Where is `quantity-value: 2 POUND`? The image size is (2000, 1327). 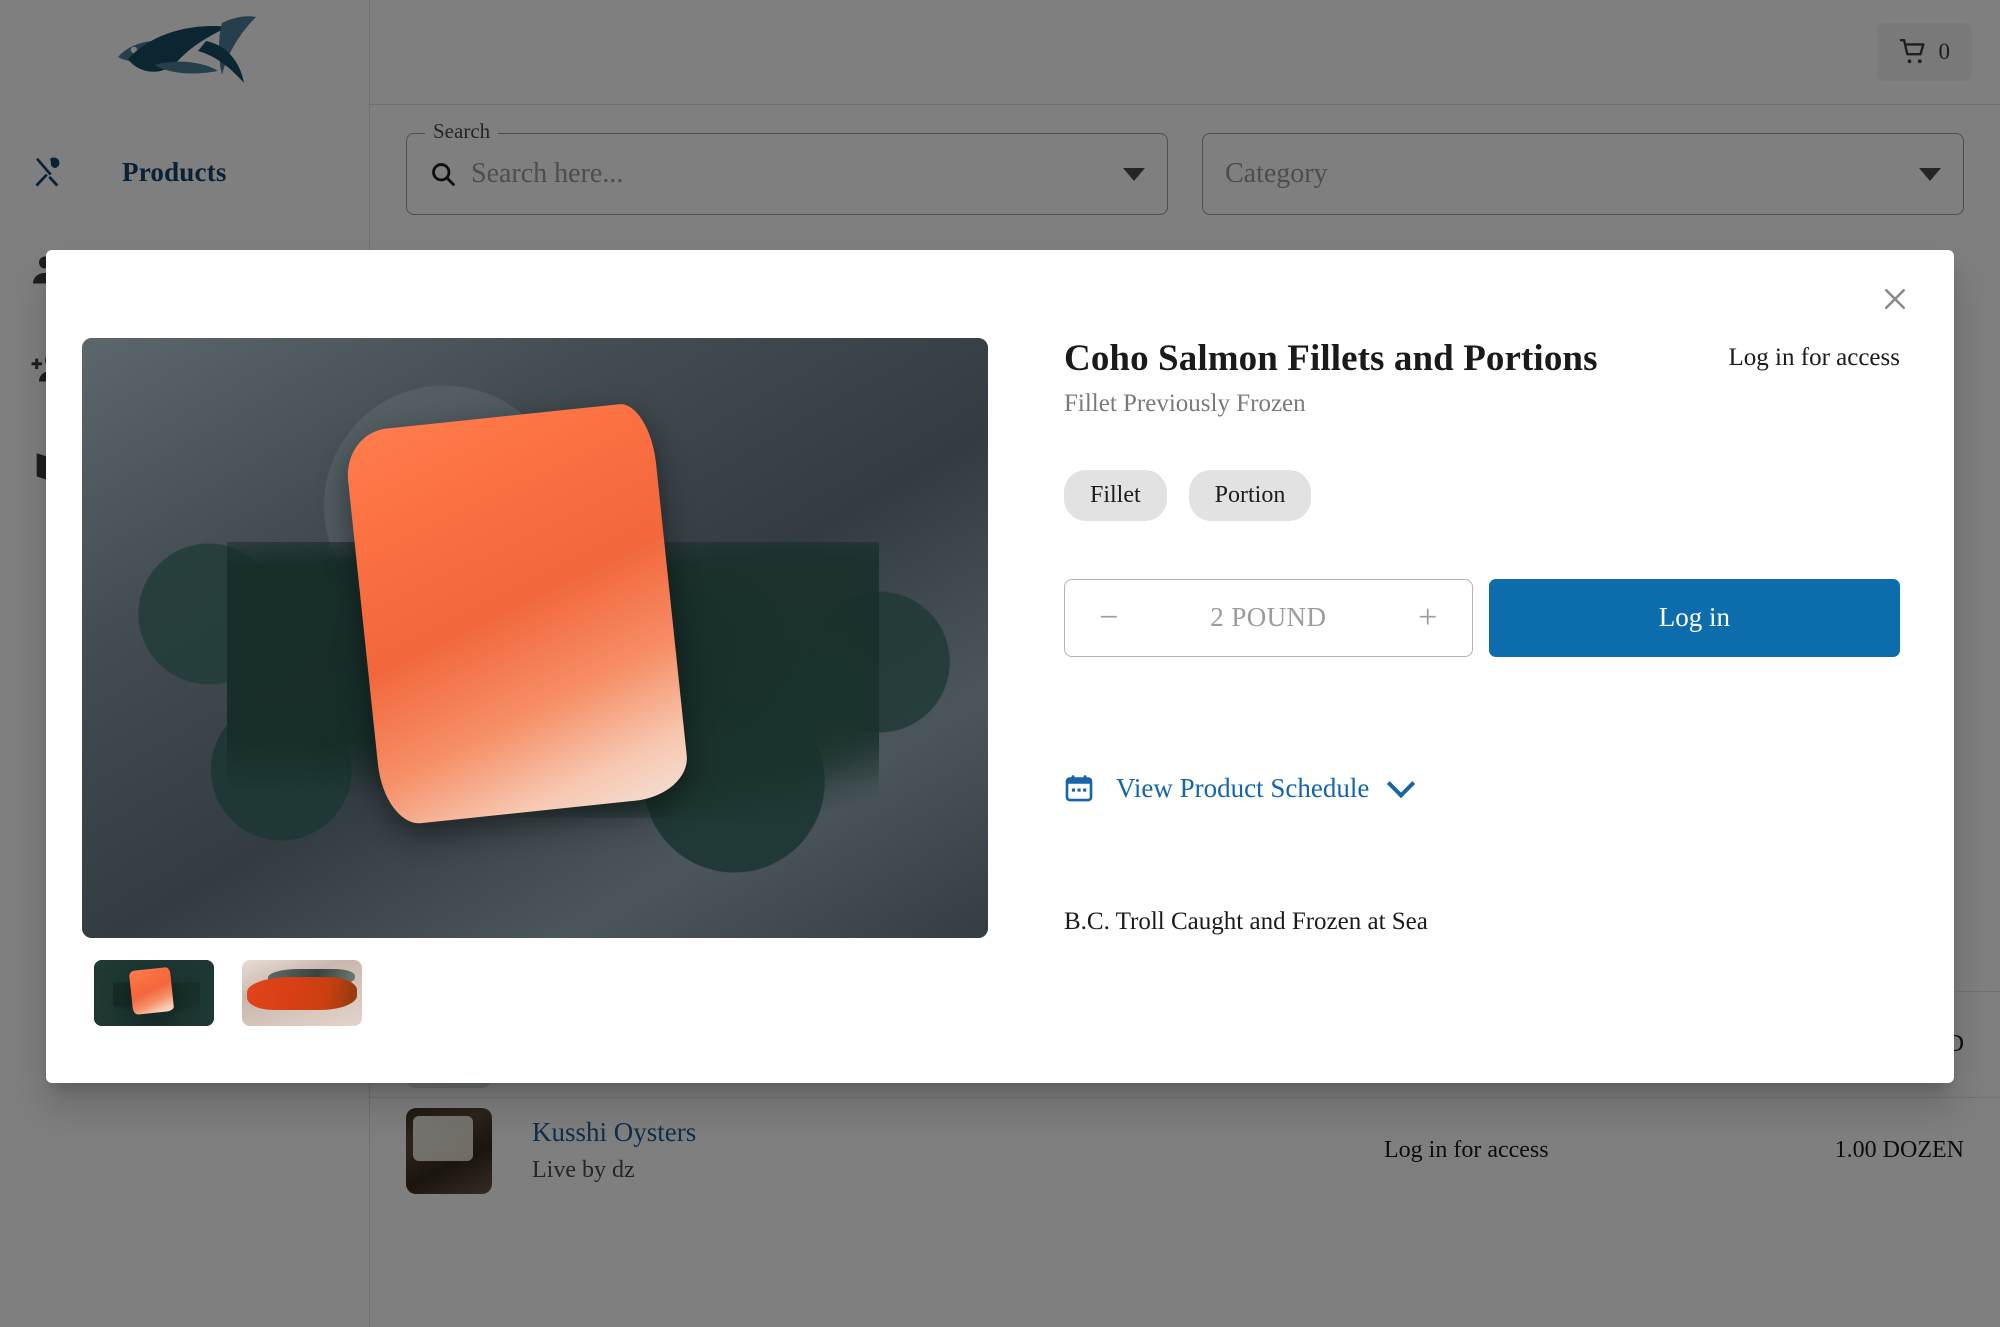
quantity-value: 2 POUND is located at coordinates (1268, 617).